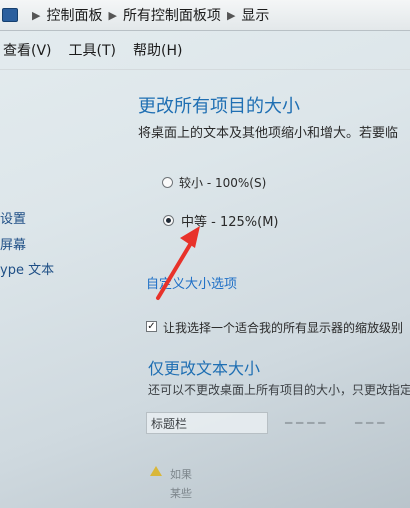 This screenshot has height=508, width=410. Describe the element at coordinates (13, 243) in the screenshot. I see `nav-item-screen: 屏幕` at that location.